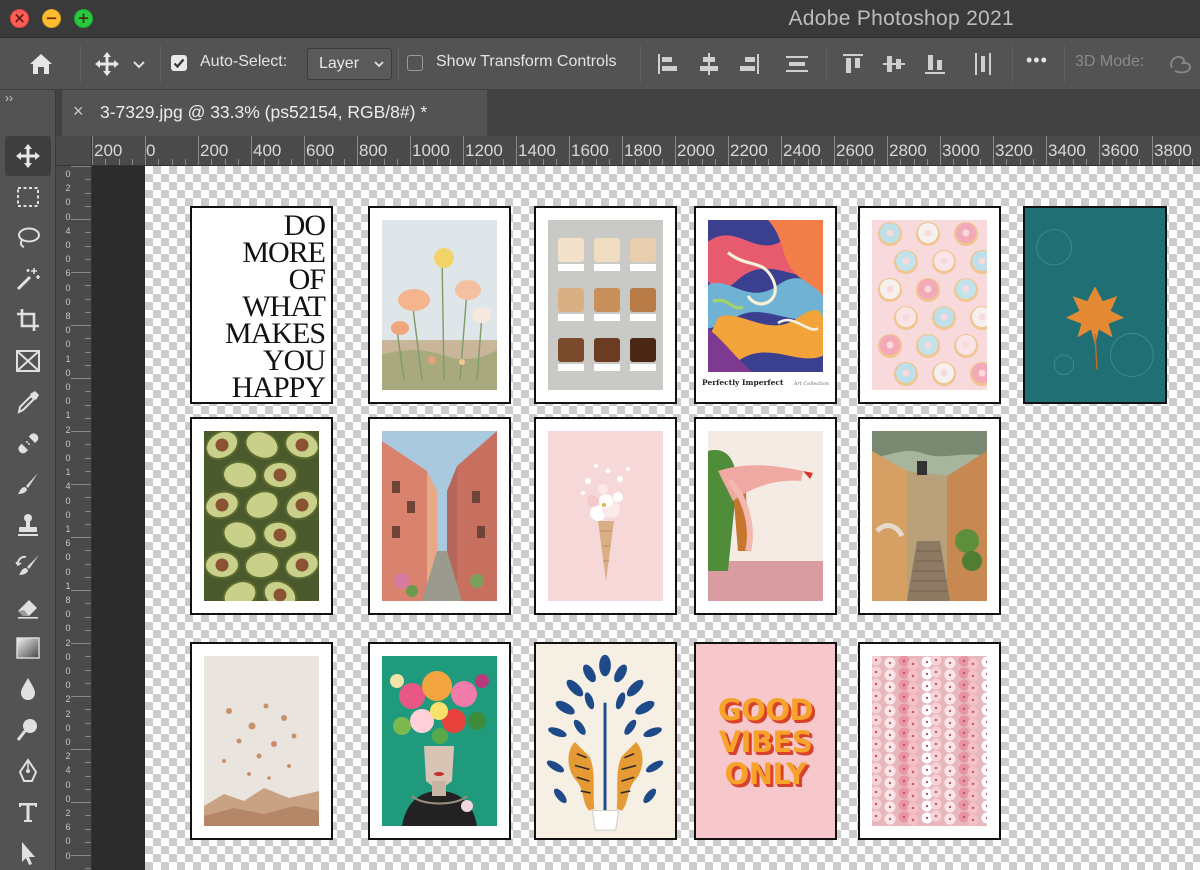 The height and width of the screenshot is (870, 1200). What do you see at coordinates (28, 566) in the screenshot?
I see `history-brush-tool` at bounding box center [28, 566].